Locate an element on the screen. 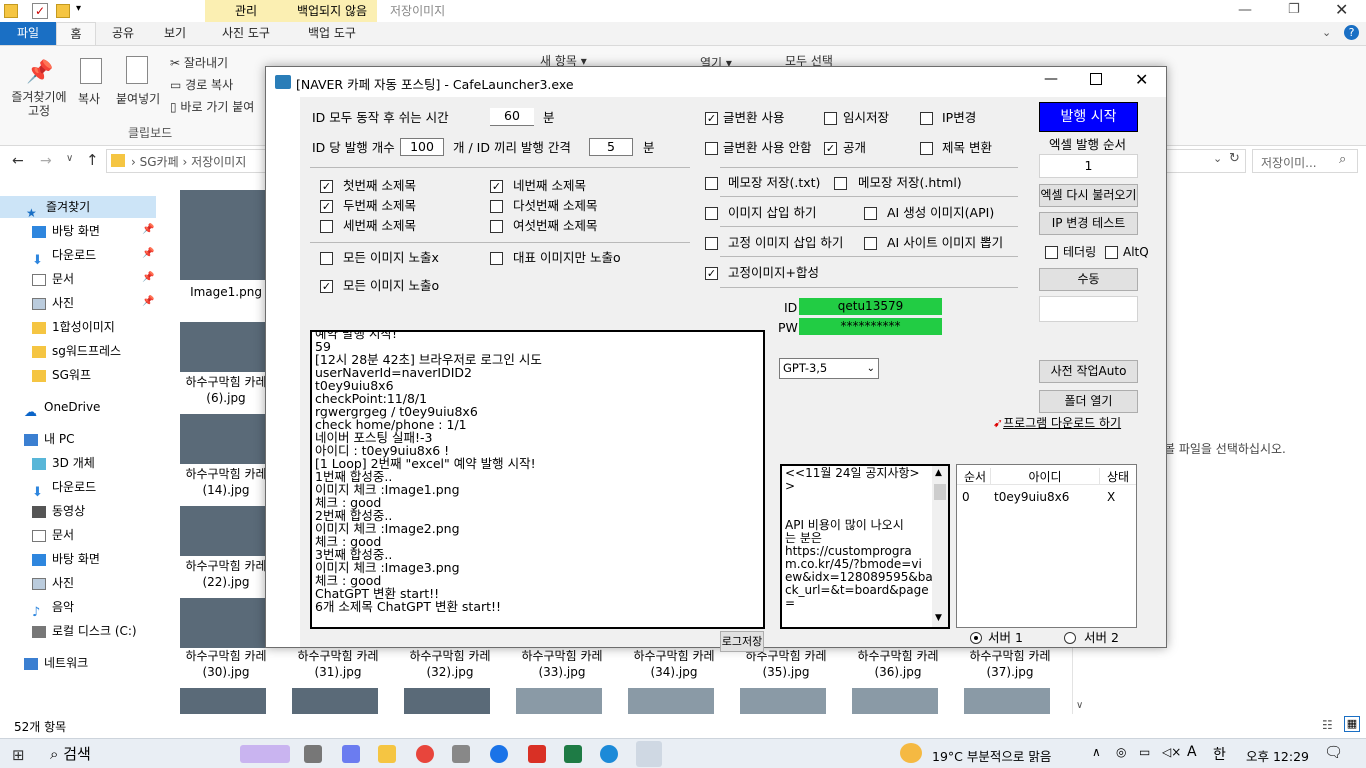  notification-icon: 🗨 is located at coordinates (1333, 752).